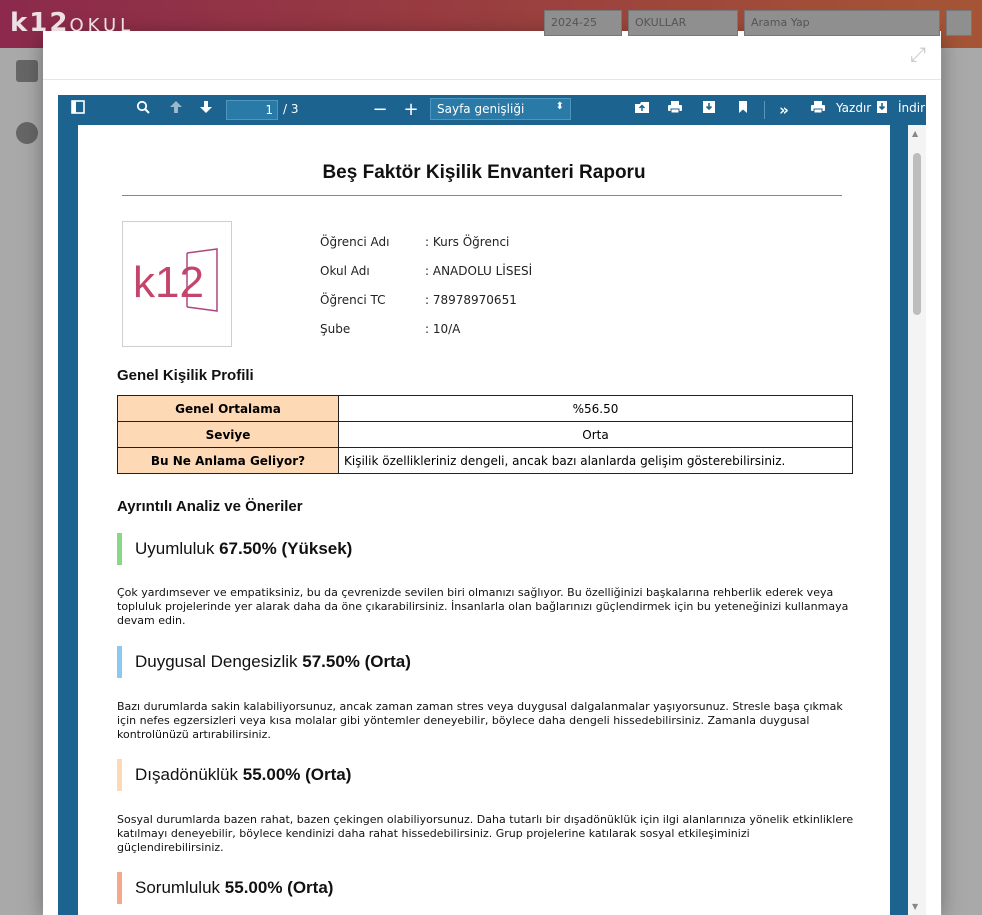 The image size is (982, 915). Describe the element at coordinates (917, 520) in the screenshot. I see `document-scrollbar: ▲ ▼` at that location.